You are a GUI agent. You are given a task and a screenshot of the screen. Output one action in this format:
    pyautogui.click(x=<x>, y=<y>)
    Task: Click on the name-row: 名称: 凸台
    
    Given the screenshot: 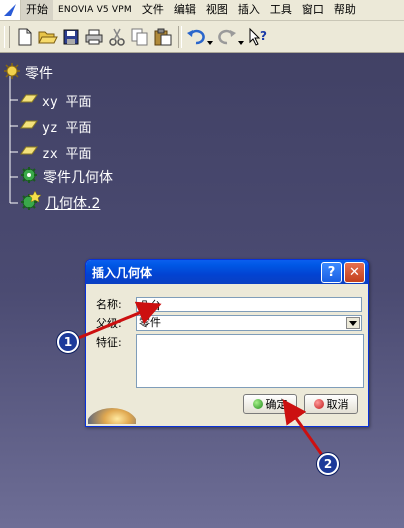 What is the action you would take?
    pyautogui.click(x=229, y=304)
    